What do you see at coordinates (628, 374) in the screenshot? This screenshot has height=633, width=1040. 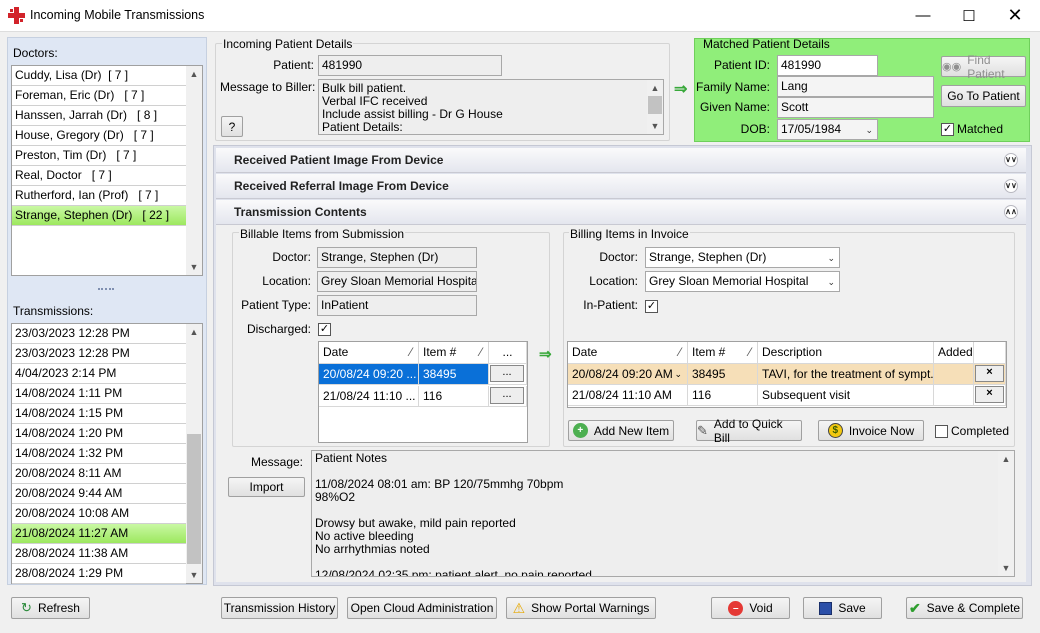 I see `invoice-cell-date: 20/08/24 09:20 AM ⌄` at bounding box center [628, 374].